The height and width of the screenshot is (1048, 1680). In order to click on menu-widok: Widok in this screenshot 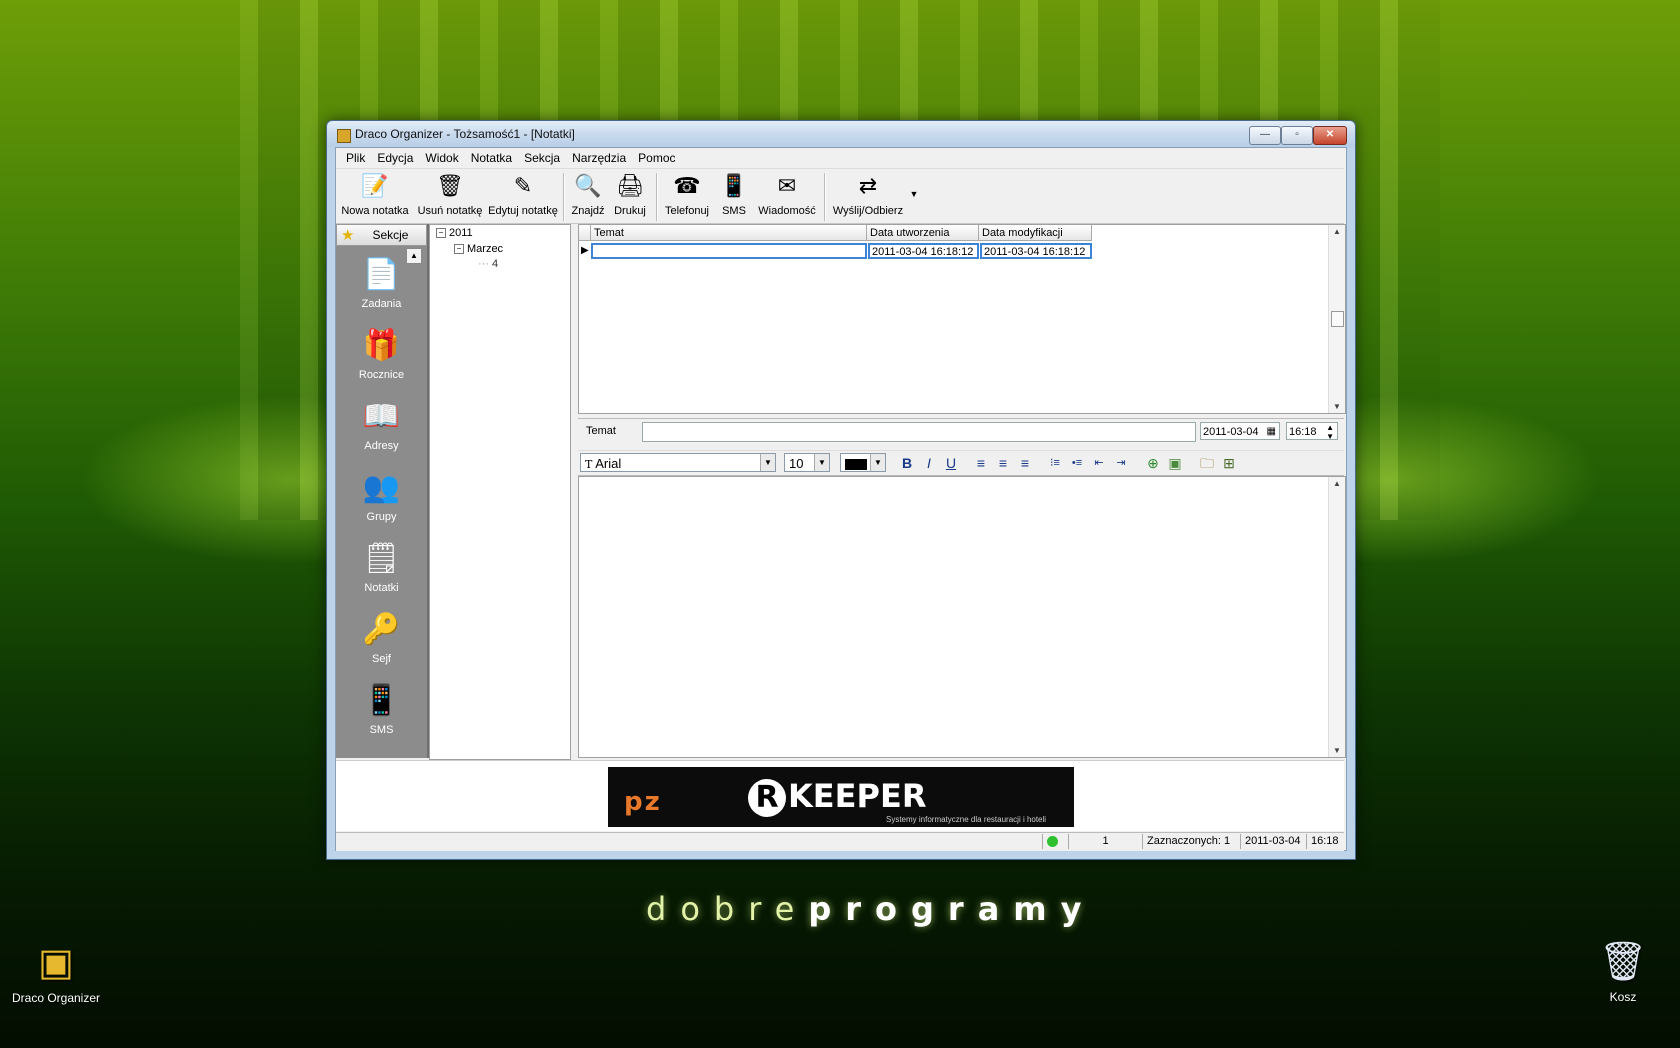, I will do `click(441, 158)`.